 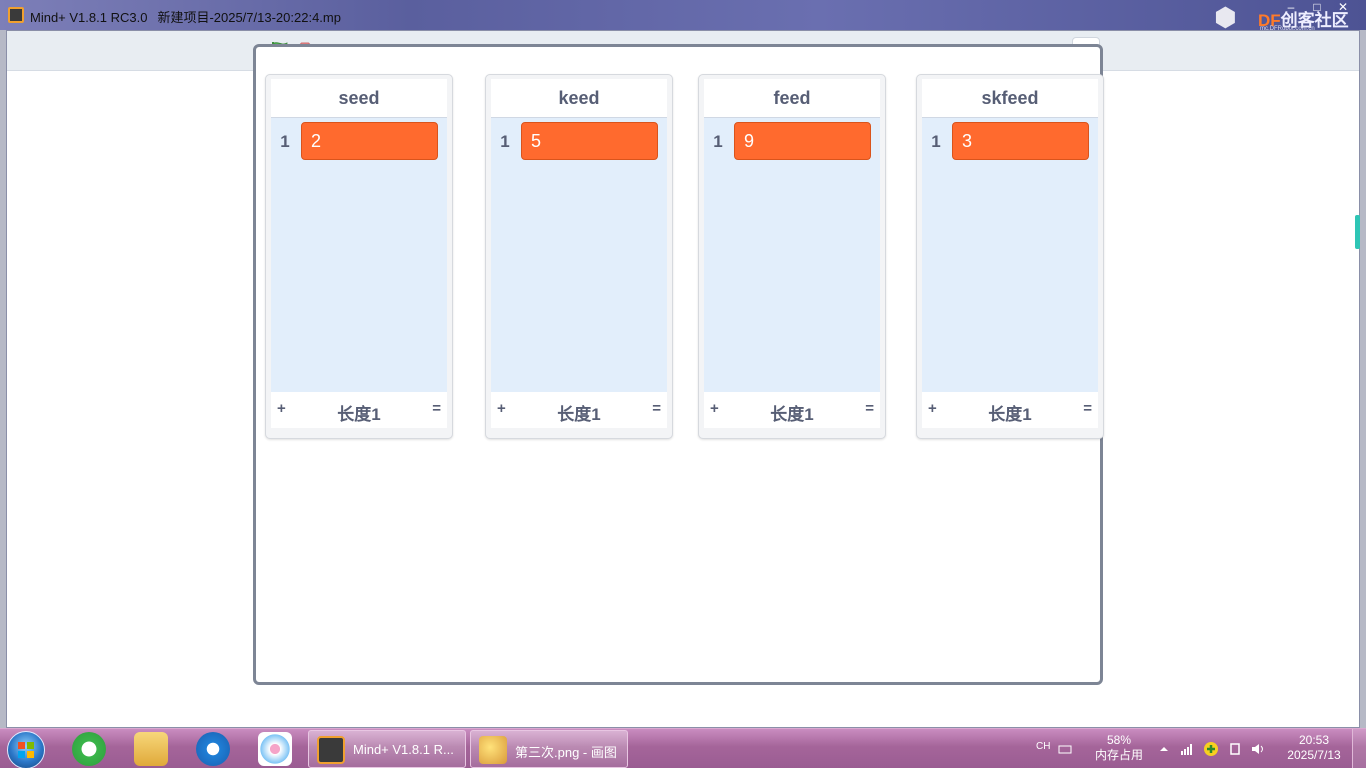 I want to click on window-controls: – □ ✕, so click(x=1317, y=9).